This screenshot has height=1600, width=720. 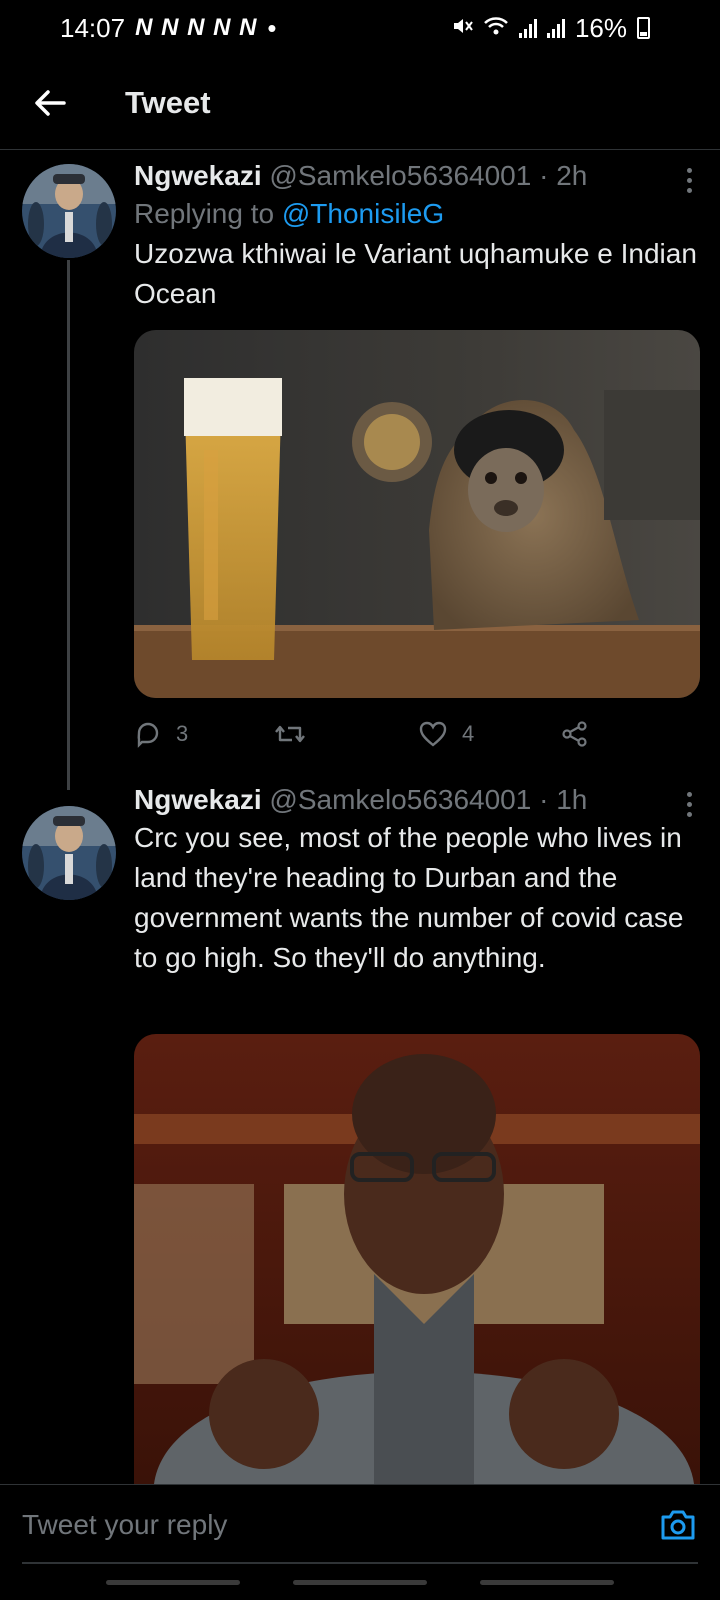 What do you see at coordinates (496, 28) in the screenshot?
I see `wifi-icon` at bounding box center [496, 28].